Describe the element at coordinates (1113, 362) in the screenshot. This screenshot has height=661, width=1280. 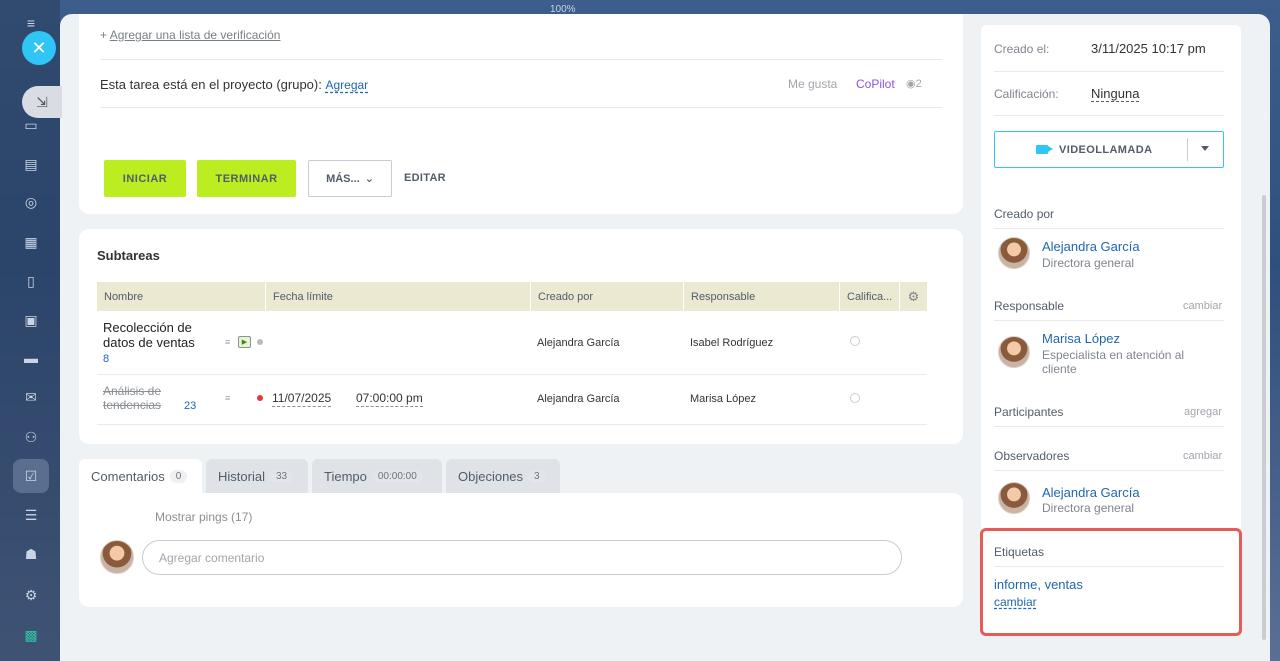
I see `responsible-role: Especialista en atención al cliente` at that location.